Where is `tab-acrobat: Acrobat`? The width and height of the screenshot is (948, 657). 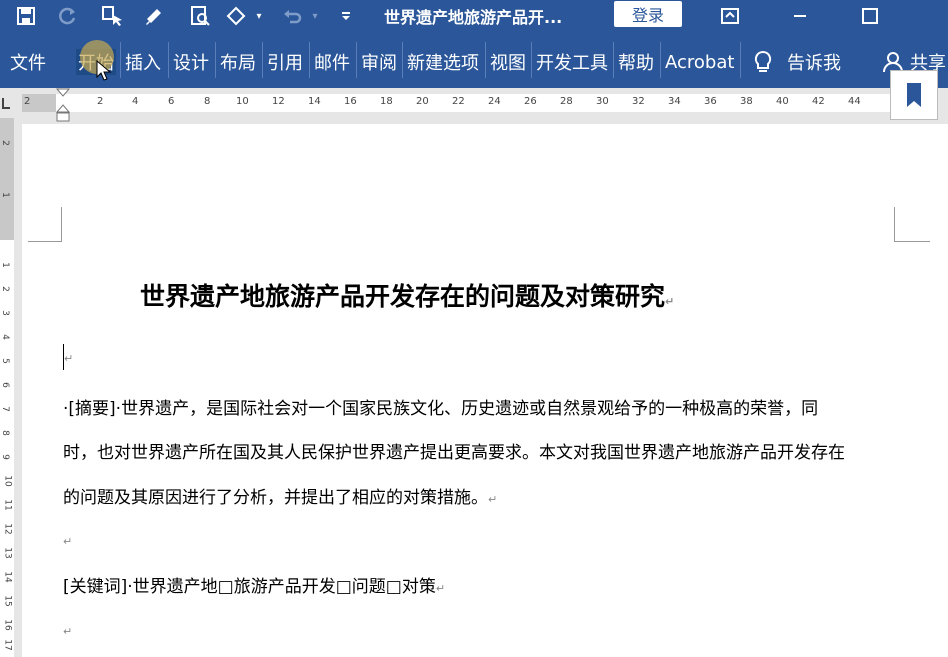 tab-acrobat: Acrobat is located at coordinates (699, 62).